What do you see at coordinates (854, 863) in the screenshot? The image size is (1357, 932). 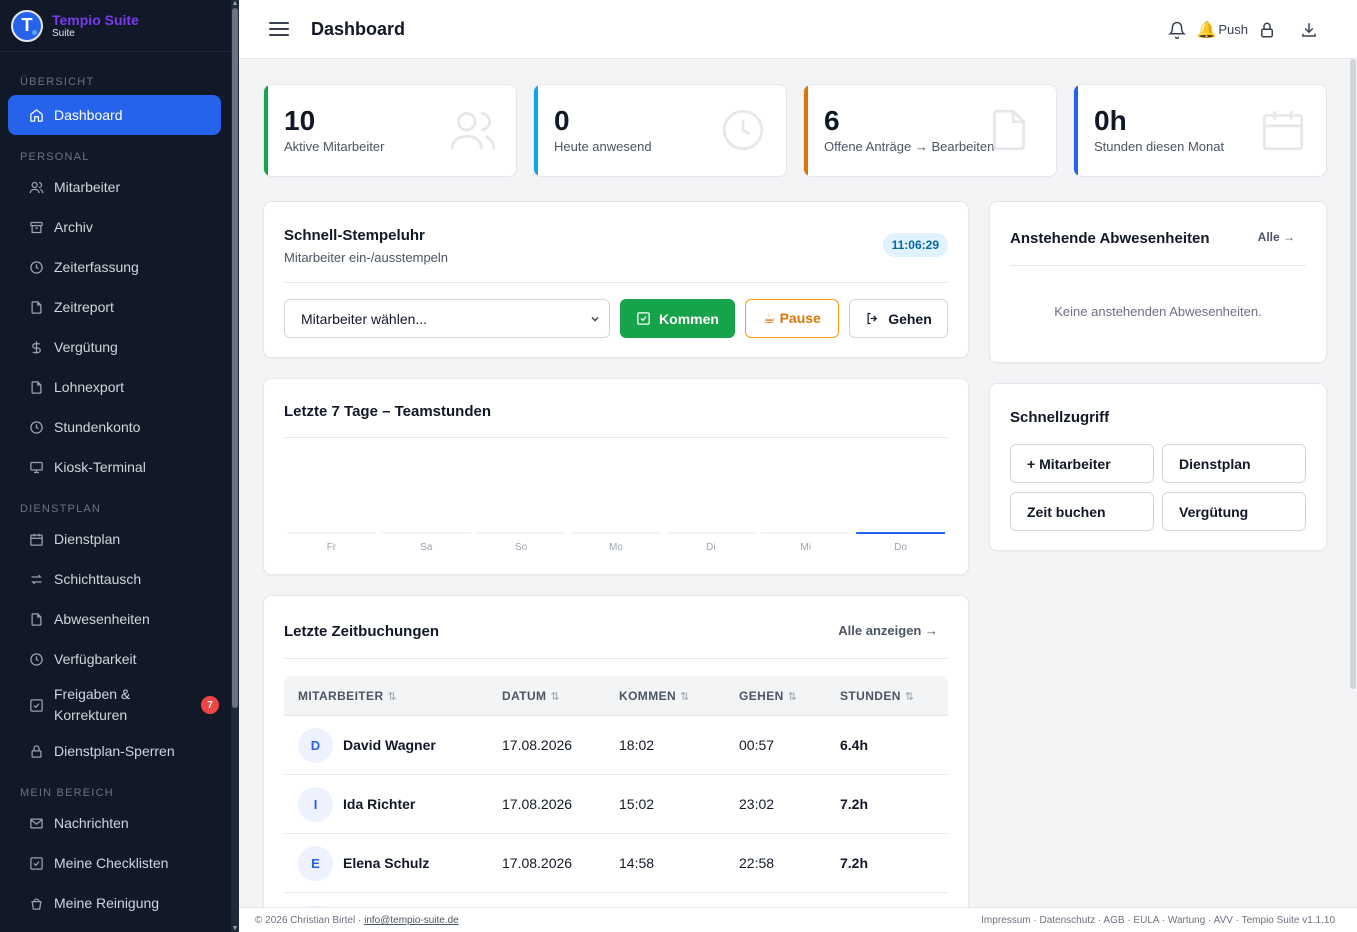 I see `cell-hours: 7.2h` at bounding box center [854, 863].